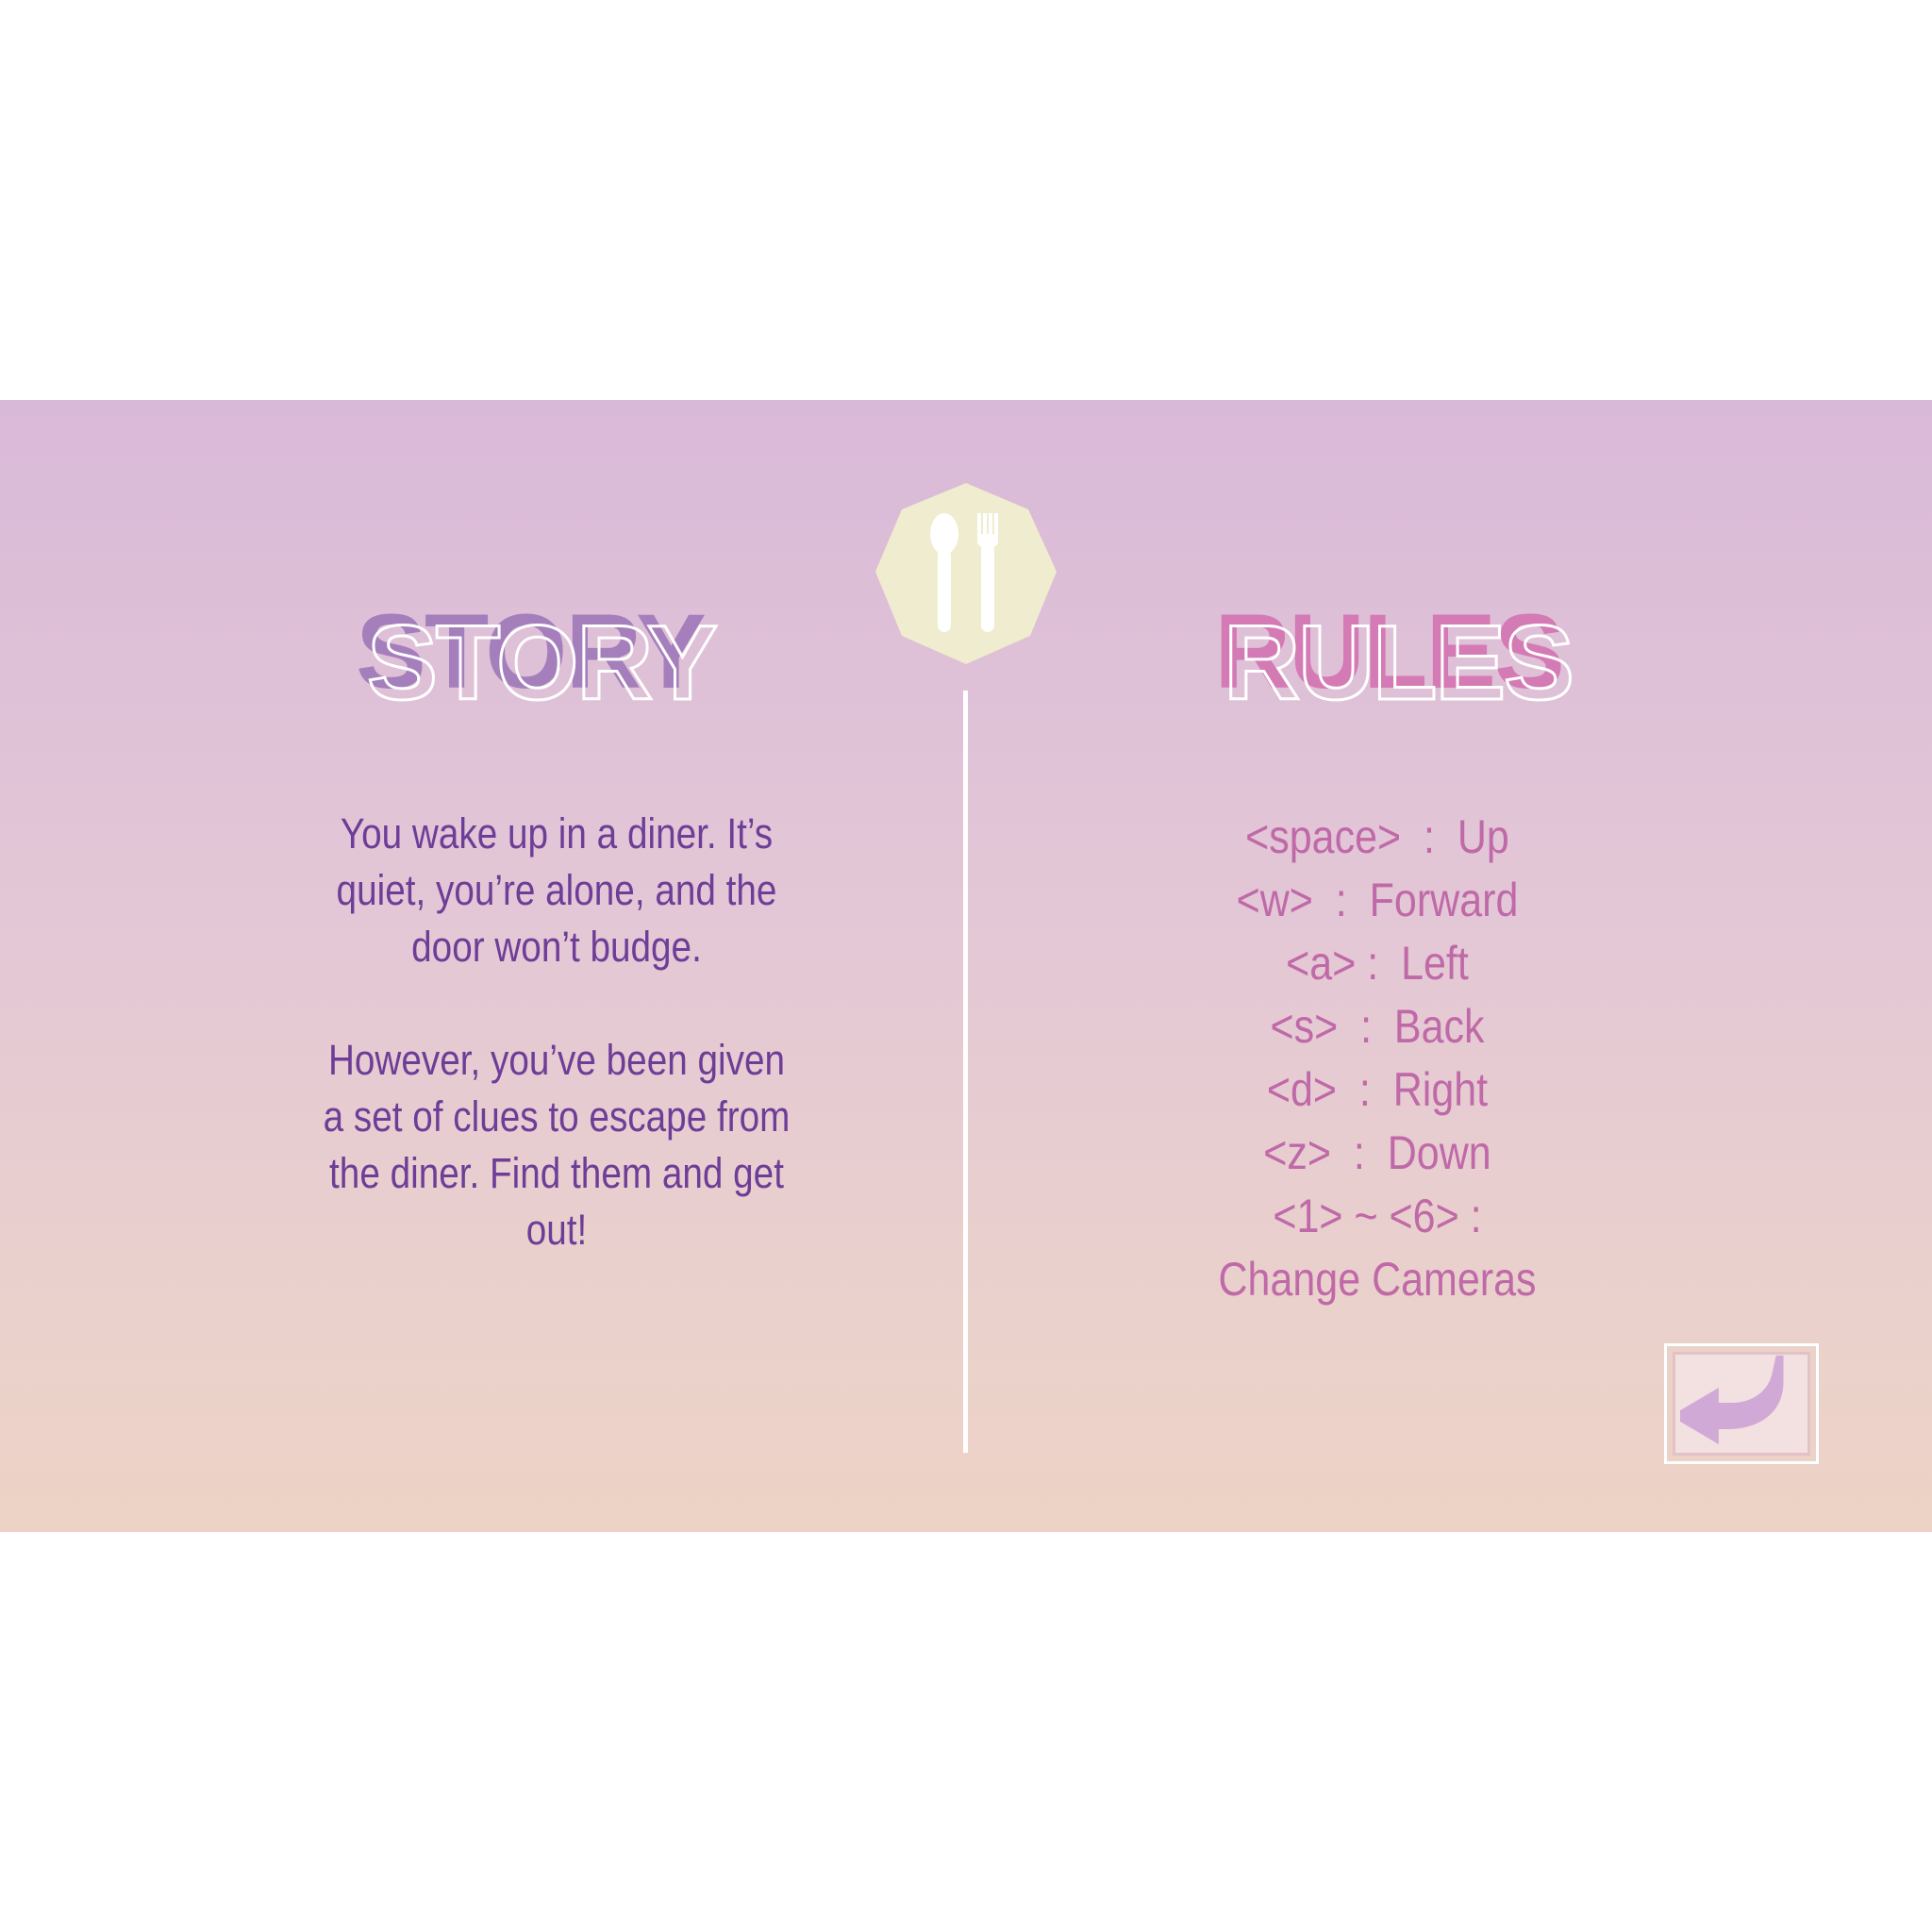  Describe the element at coordinates (1378, 900) in the screenshot. I see `rule-w-forward: <w> : Forward` at that location.